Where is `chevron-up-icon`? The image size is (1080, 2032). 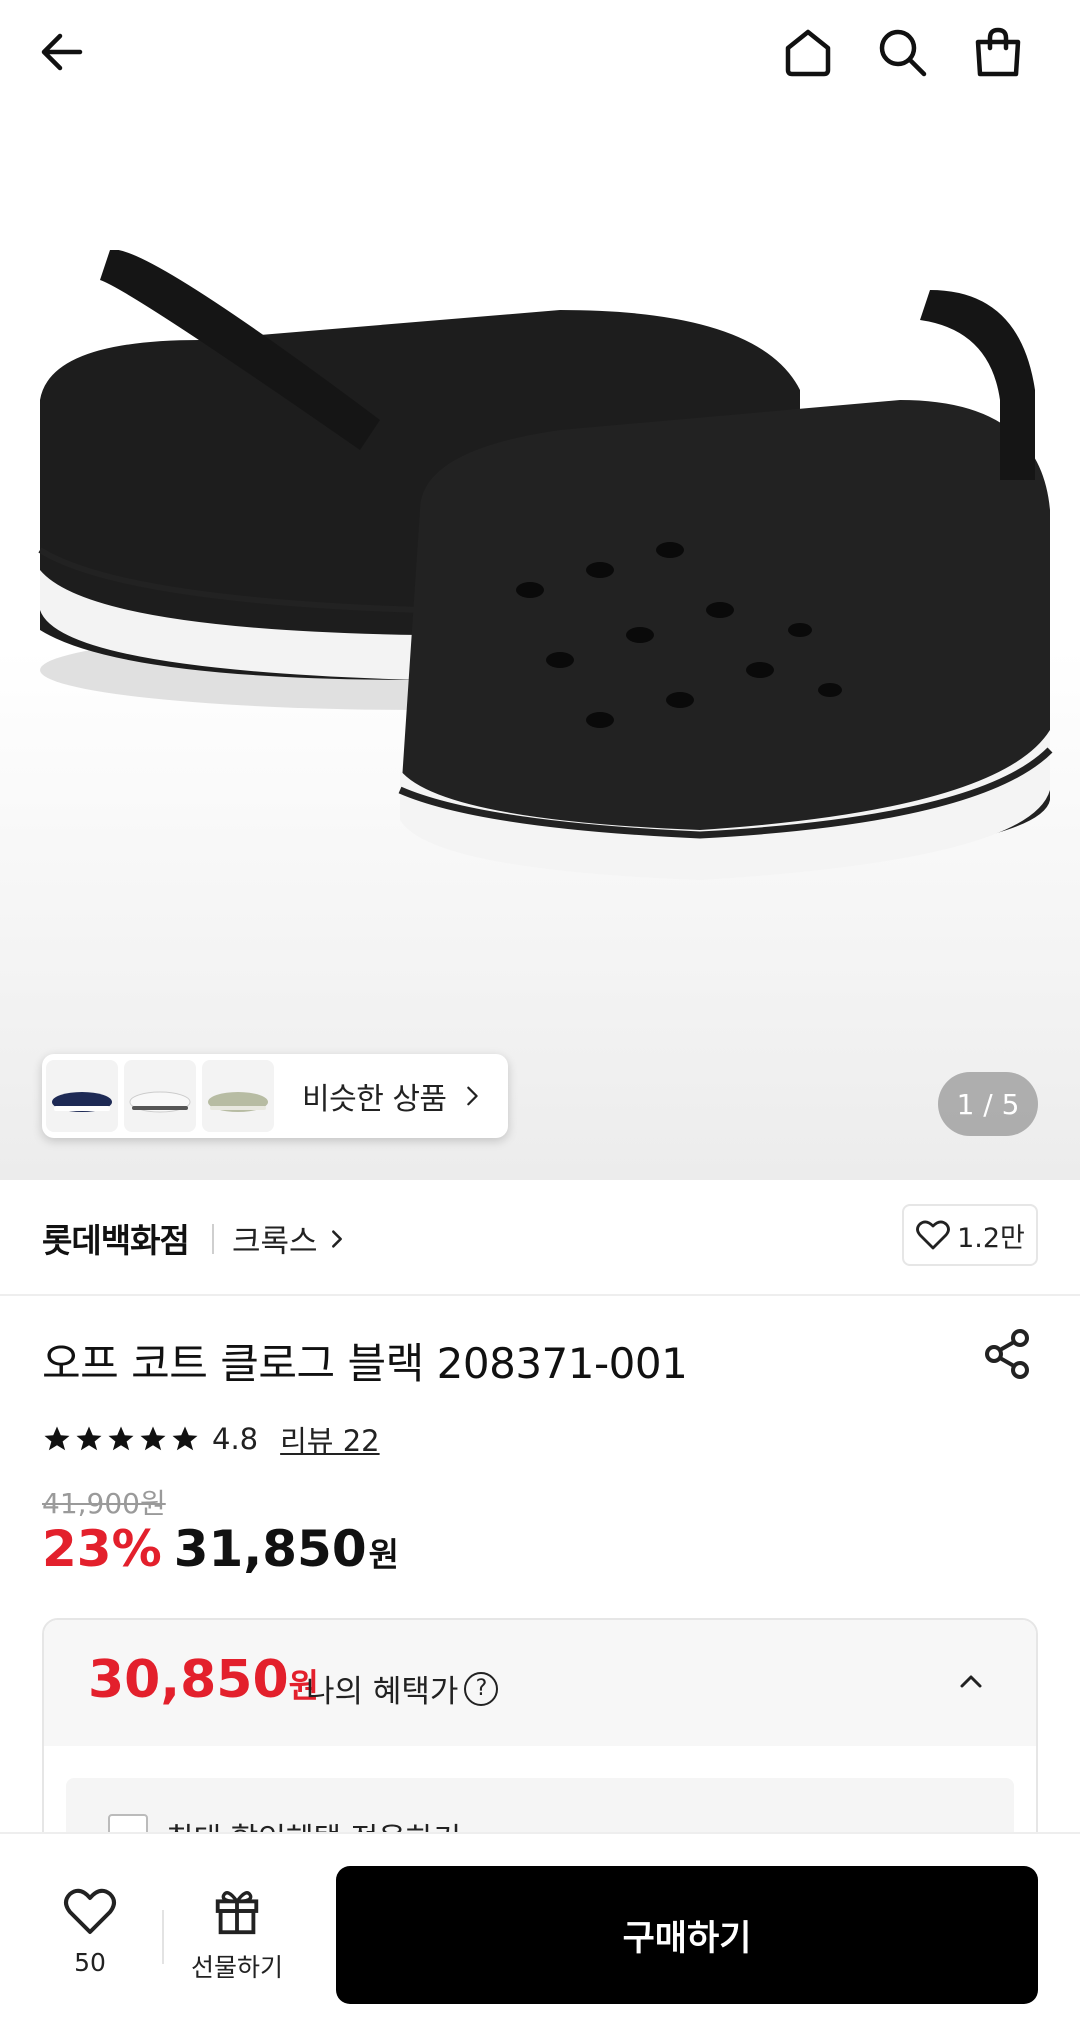
chevron-up-icon is located at coordinates (971, 1681).